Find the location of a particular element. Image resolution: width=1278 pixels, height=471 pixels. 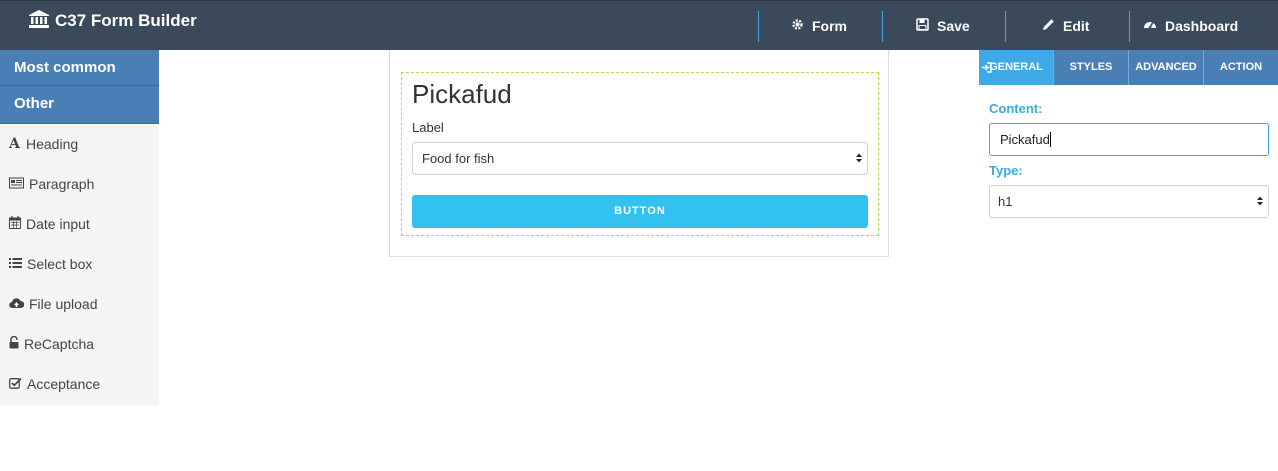

sidebar-item-label: ReCaptcha is located at coordinates (59, 344).